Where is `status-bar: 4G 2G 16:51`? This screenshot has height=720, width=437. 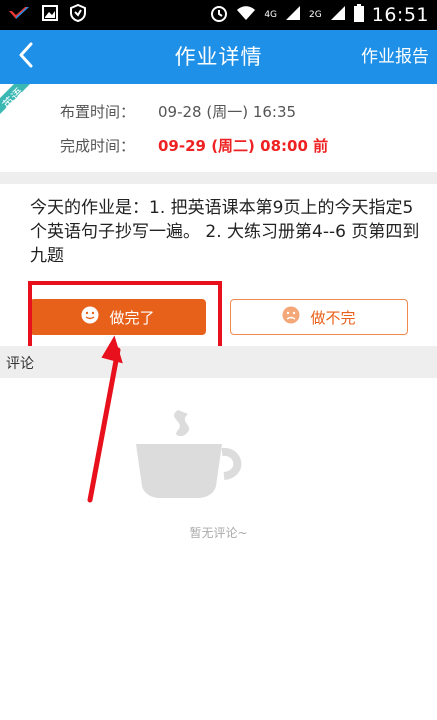 status-bar: 4G 2G 16:51 is located at coordinates (218, 15).